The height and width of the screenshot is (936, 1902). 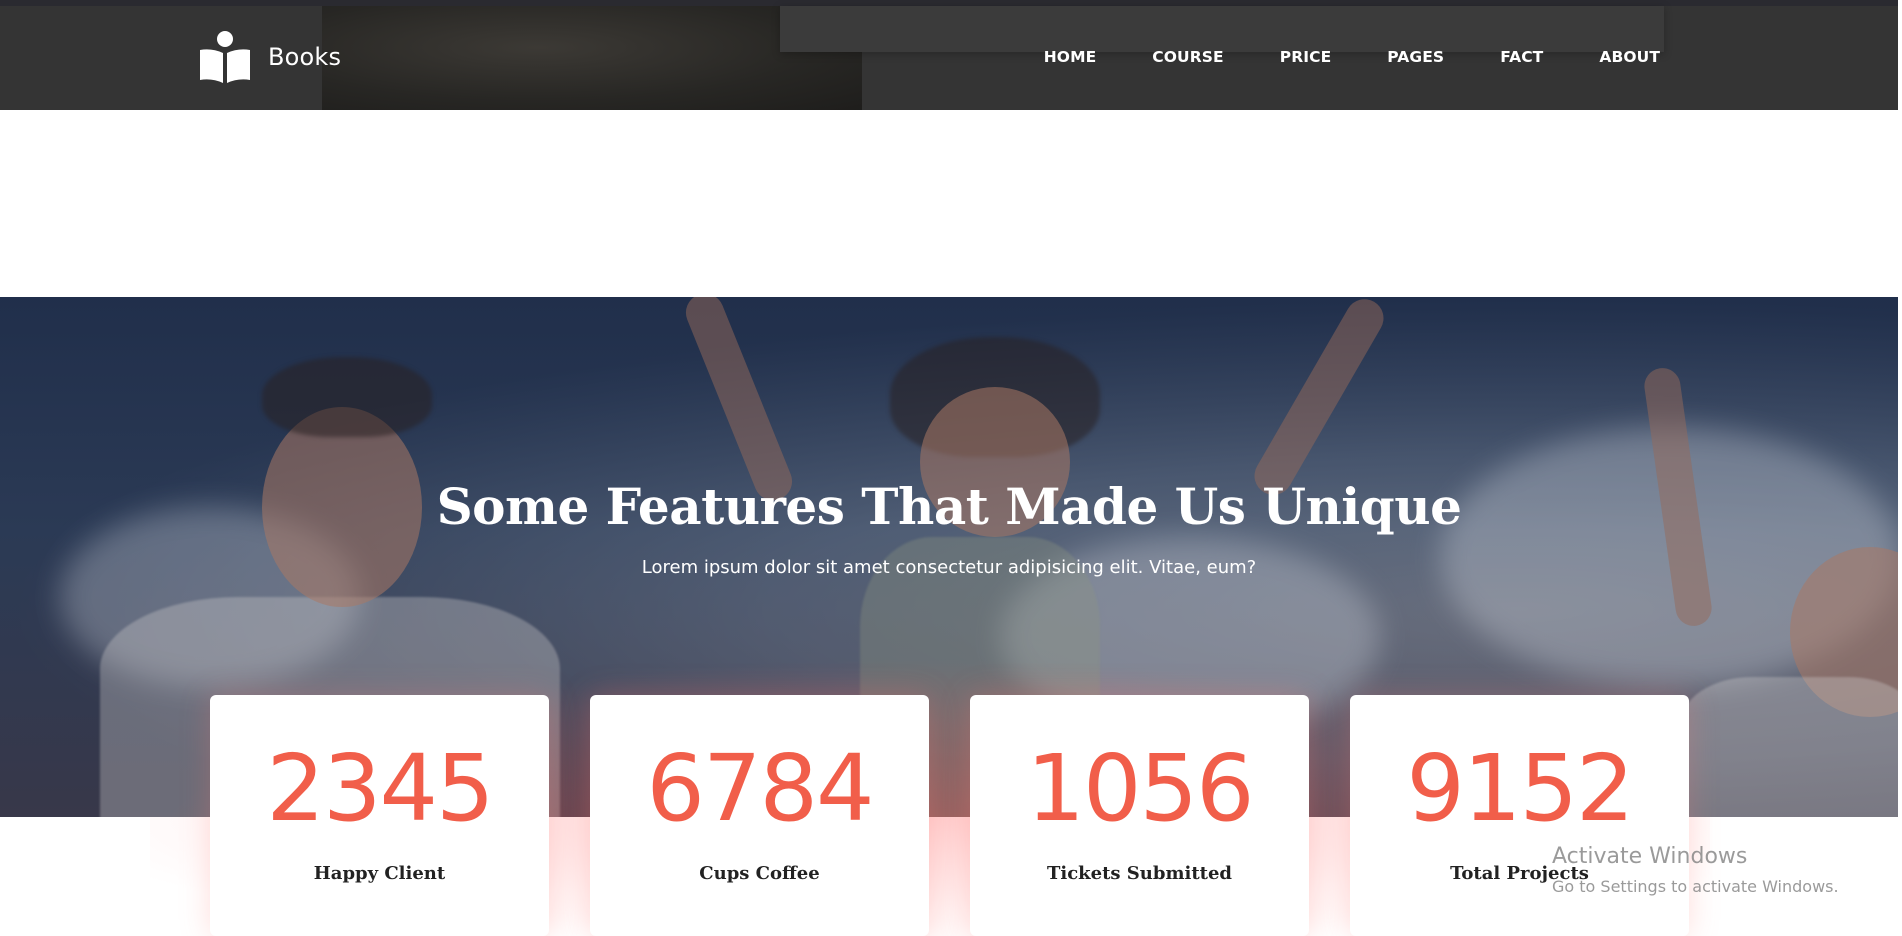 What do you see at coordinates (1187, 57) in the screenshot?
I see `nav-course: COURSE` at bounding box center [1187, 57].